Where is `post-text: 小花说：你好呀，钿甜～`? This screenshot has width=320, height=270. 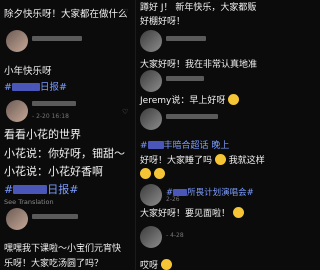 post-text: 小花说：你好呀，钿甜～ is located at coordinates (64, 153).